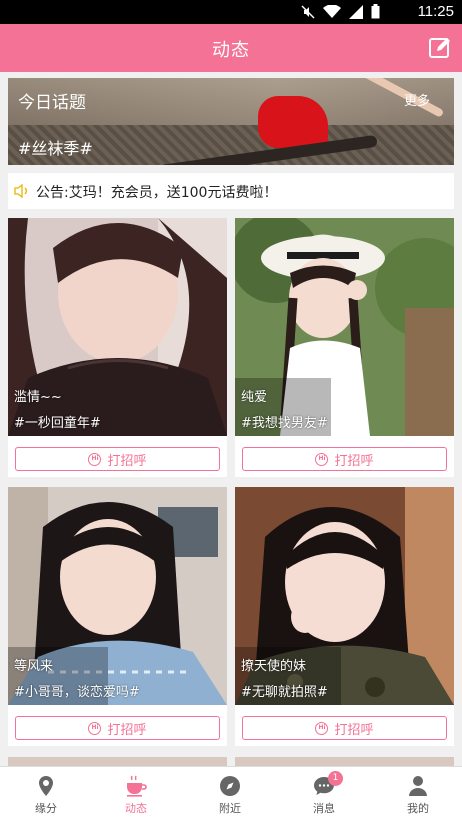  Describe the element at coordinates (57, 421) in the screenshot. I see `user-topic: #一秒回童年#` at that location.